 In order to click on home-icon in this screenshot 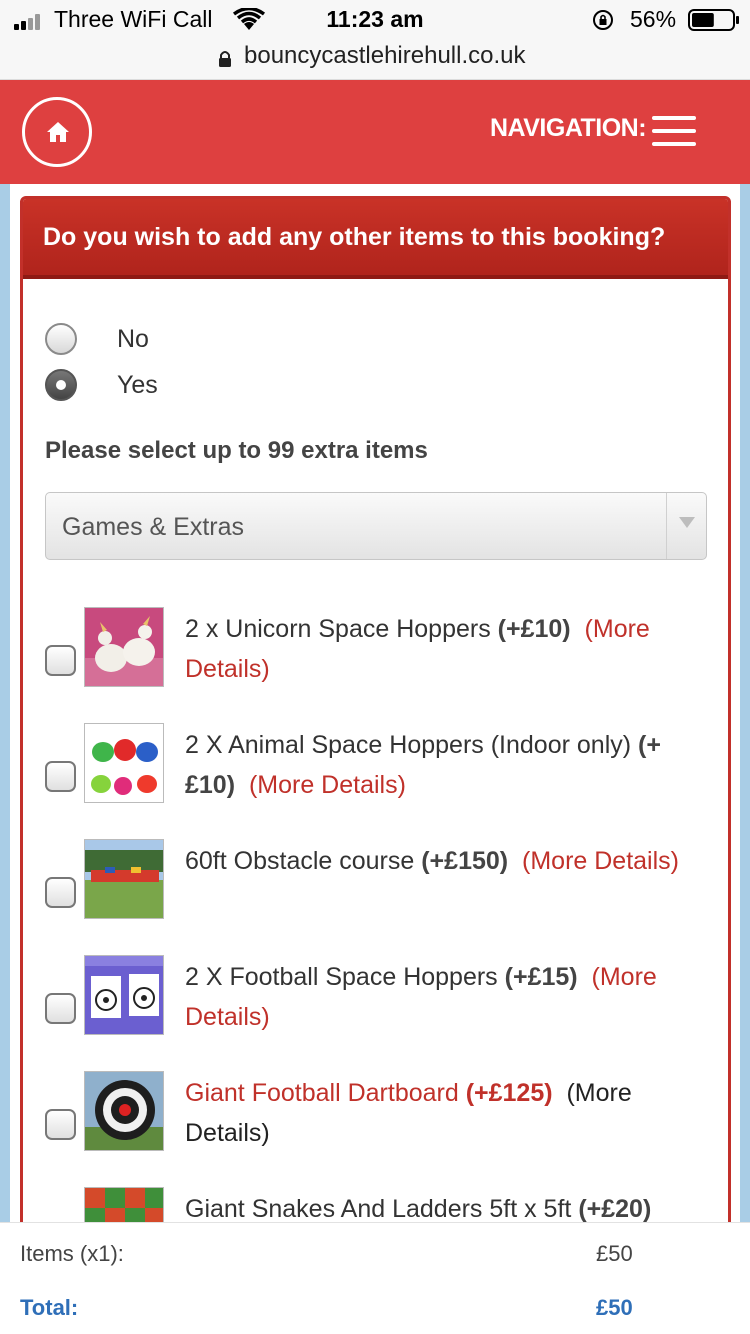, I will do `click(58, 132)`.